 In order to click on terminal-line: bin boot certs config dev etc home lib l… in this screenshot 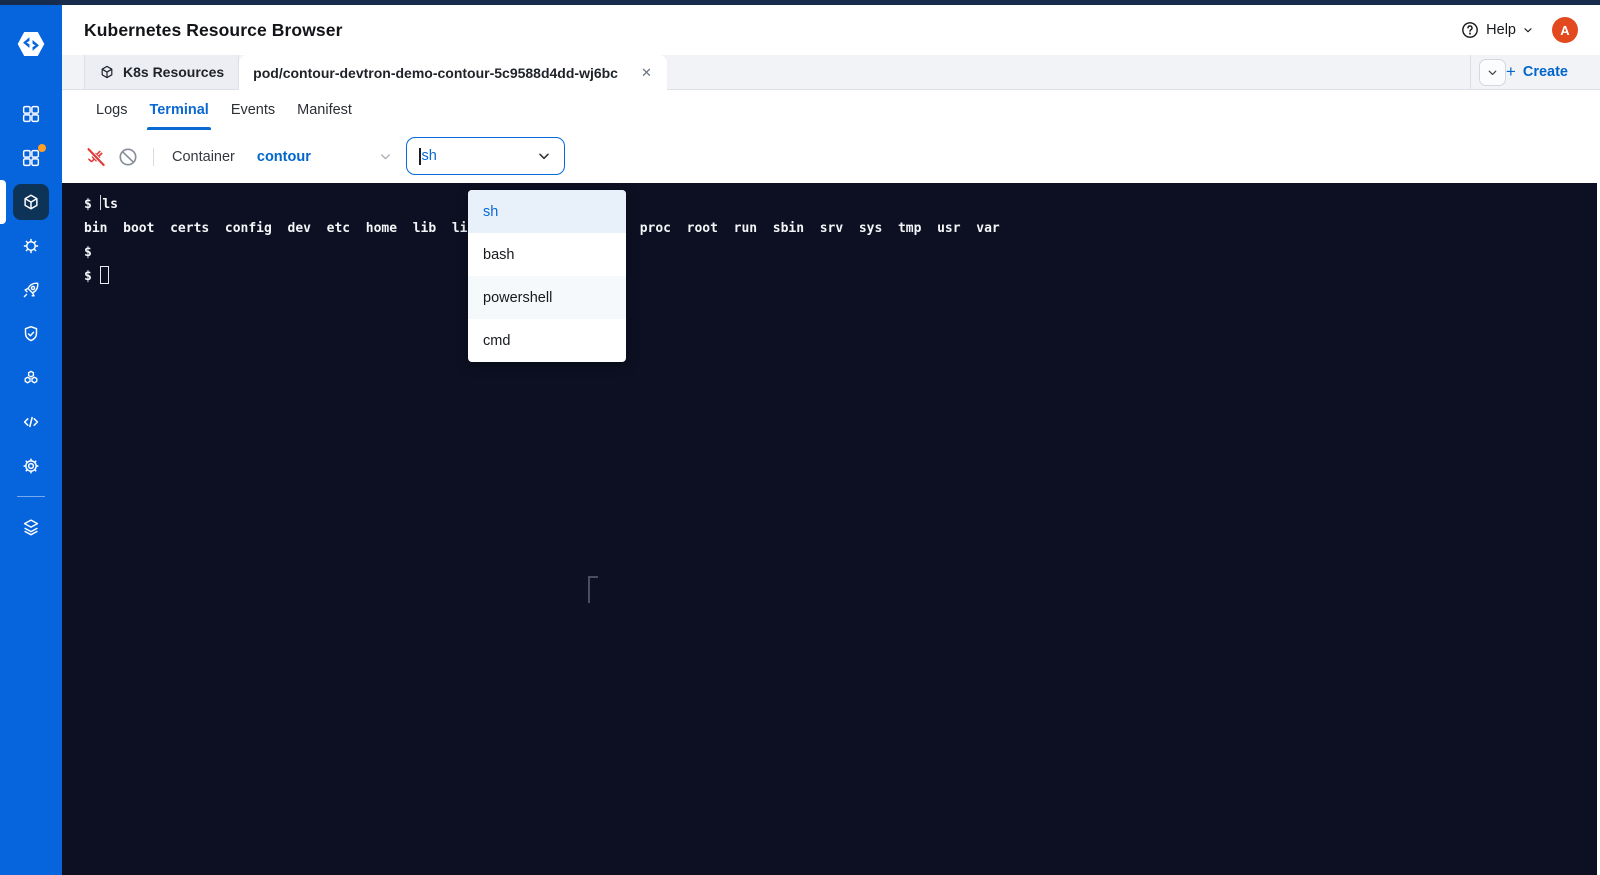, I will do `click(842, 229)`.